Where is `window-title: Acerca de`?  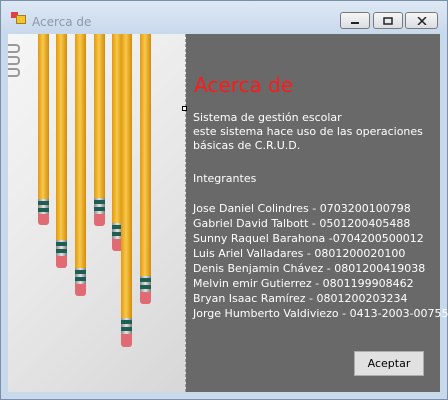
window-title: Acerca de is located at coordinates (62, 22).